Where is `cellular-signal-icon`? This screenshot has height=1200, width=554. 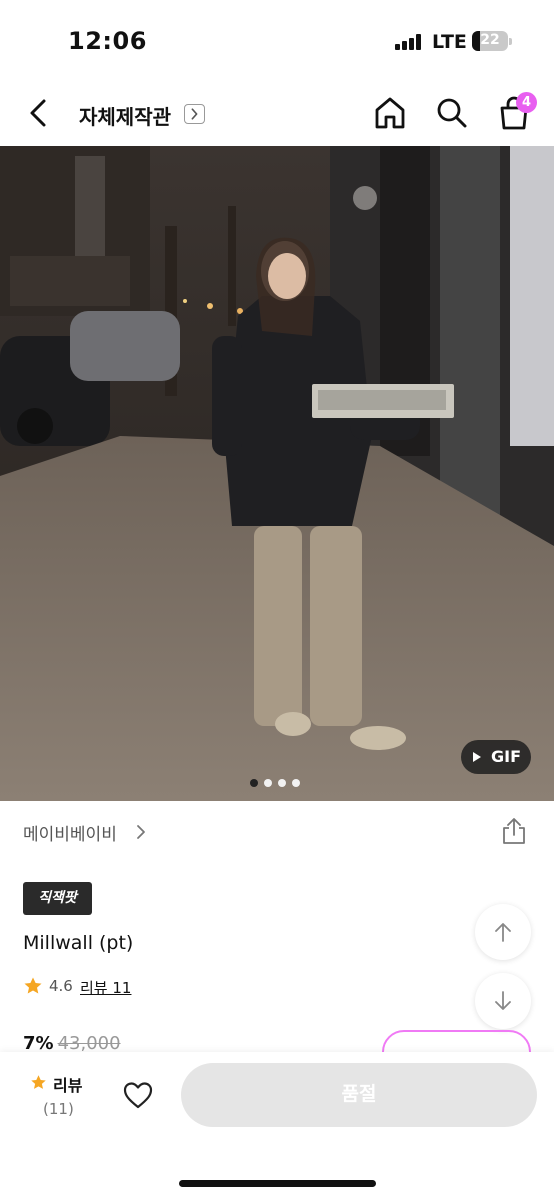 cellular-signal-icon is located at coordinates (408, 42).